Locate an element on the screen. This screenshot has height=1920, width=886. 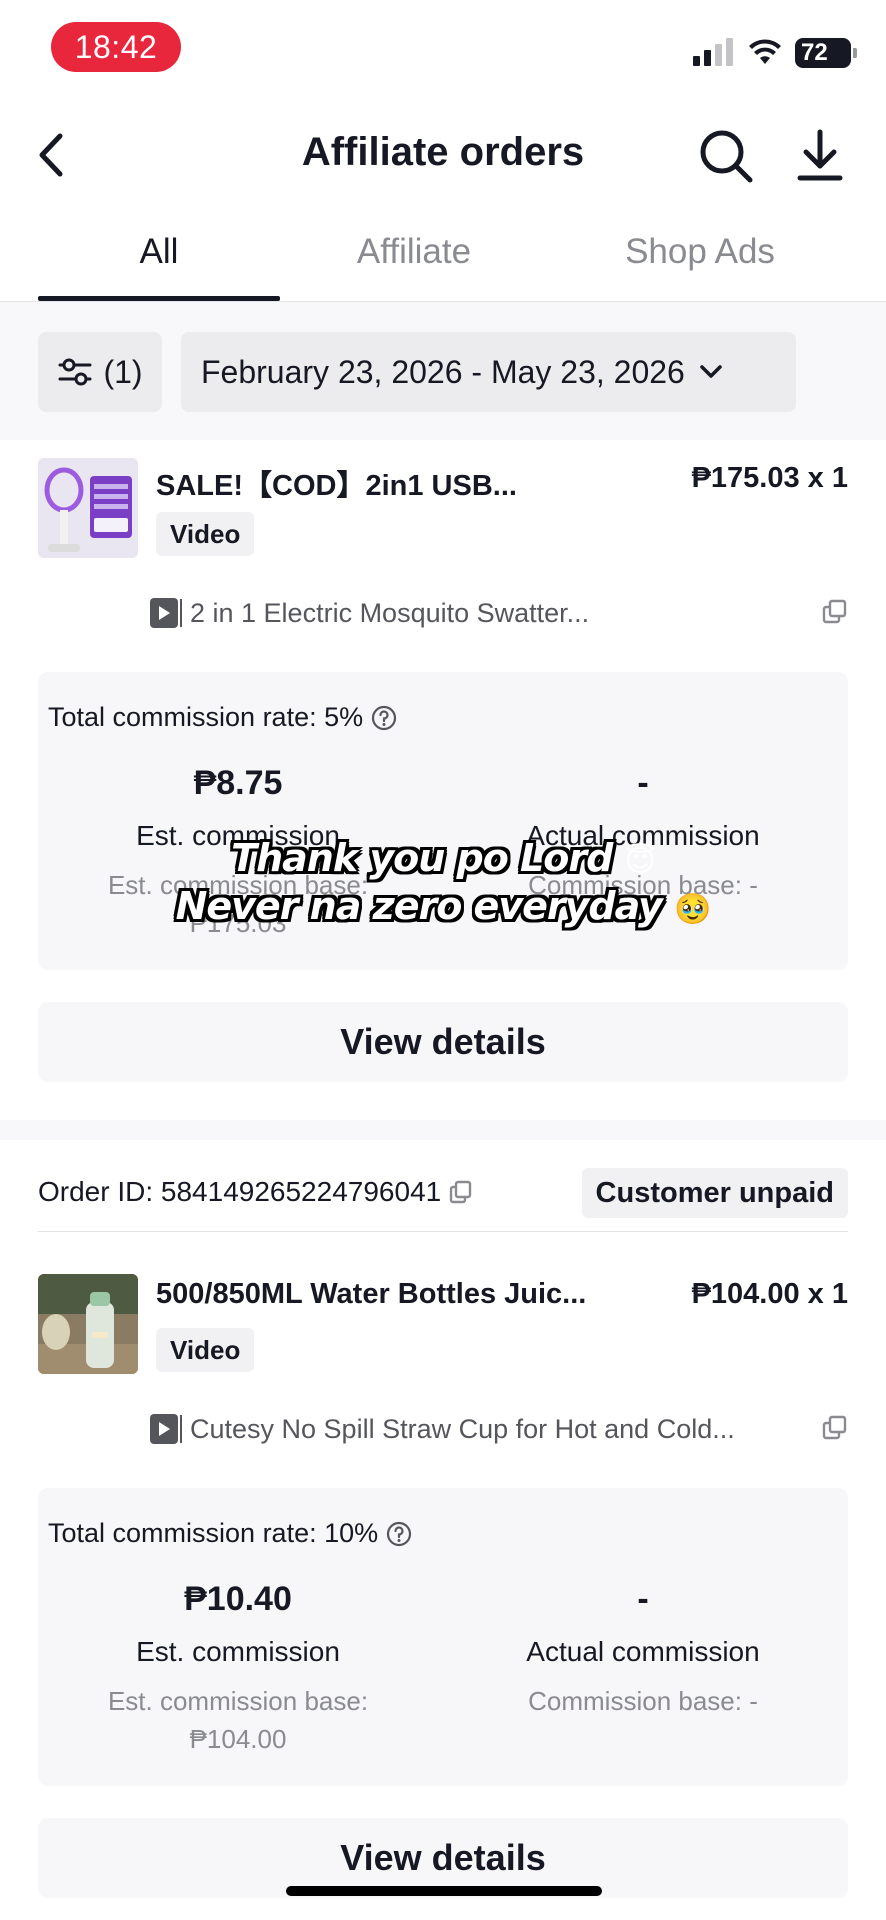
battery-indicator: 72 is located at coordinates (826, 53).